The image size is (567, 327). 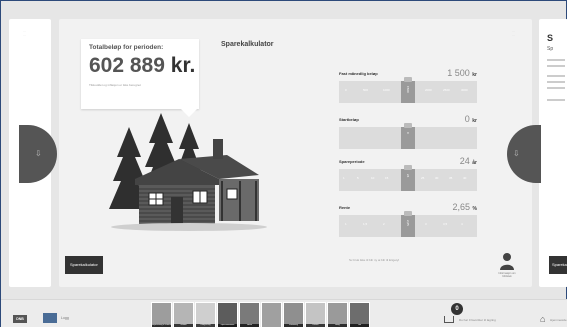 I want to click on row-label: Fast månedlig beløp, so click(x=358, y=73).